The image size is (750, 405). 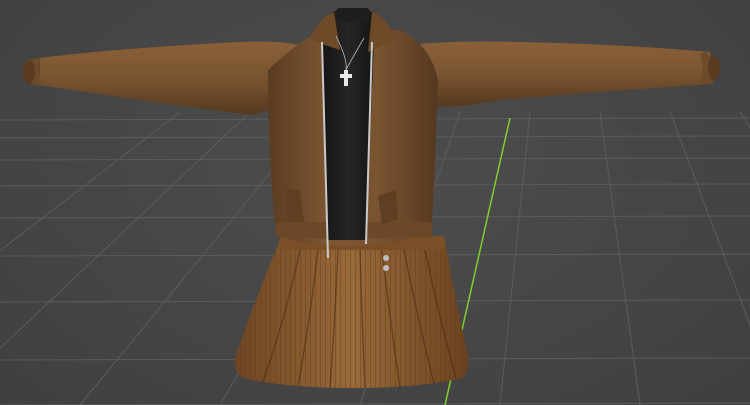 I want to click on skirt-button-top, so click(x=386, y=258).